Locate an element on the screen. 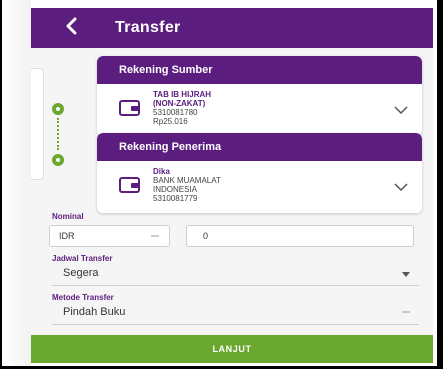 The height and width of the screenshot is (369, 443). recipient-bank-line1: BANK MUAMALAT is located at coordinates (187, 180).